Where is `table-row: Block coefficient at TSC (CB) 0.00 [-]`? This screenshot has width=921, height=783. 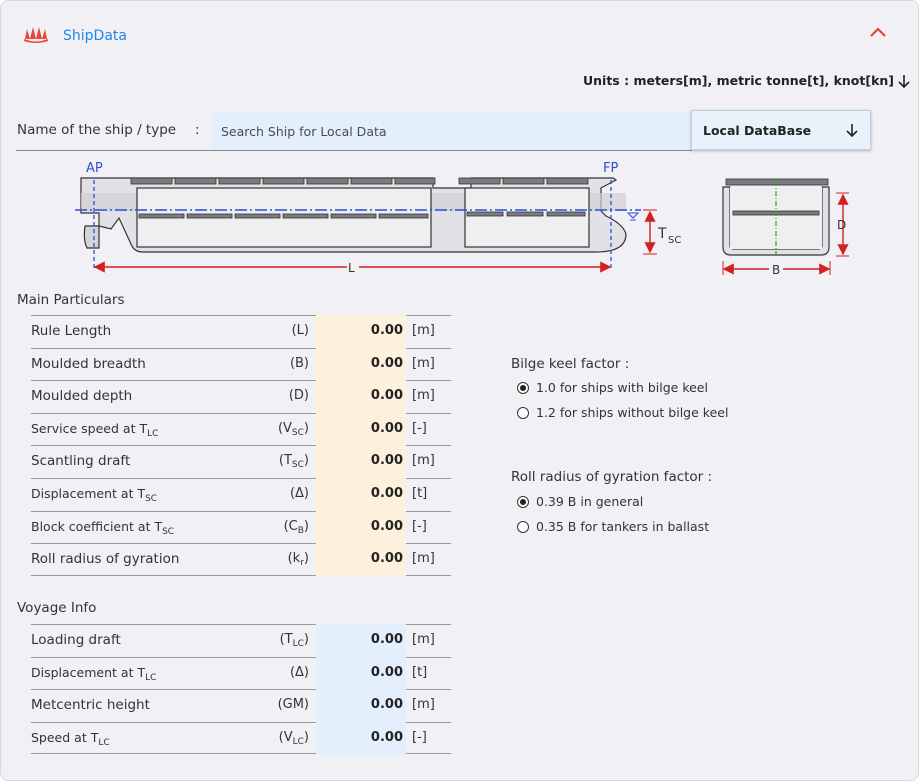
table-row: Block coefficient at TSC (CB) 0.00 [-] is located at coordinates (241, 527).